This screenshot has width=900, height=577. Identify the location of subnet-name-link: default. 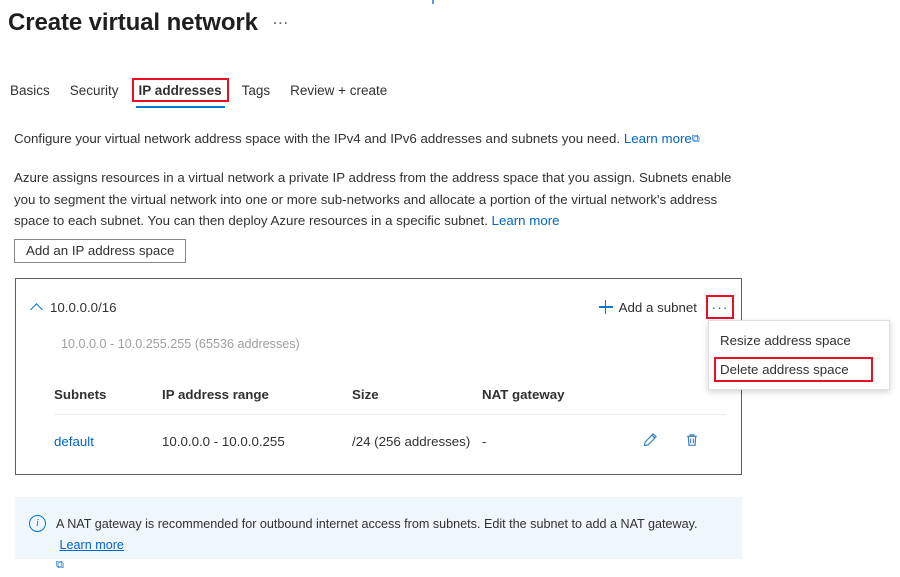
(74, 441).